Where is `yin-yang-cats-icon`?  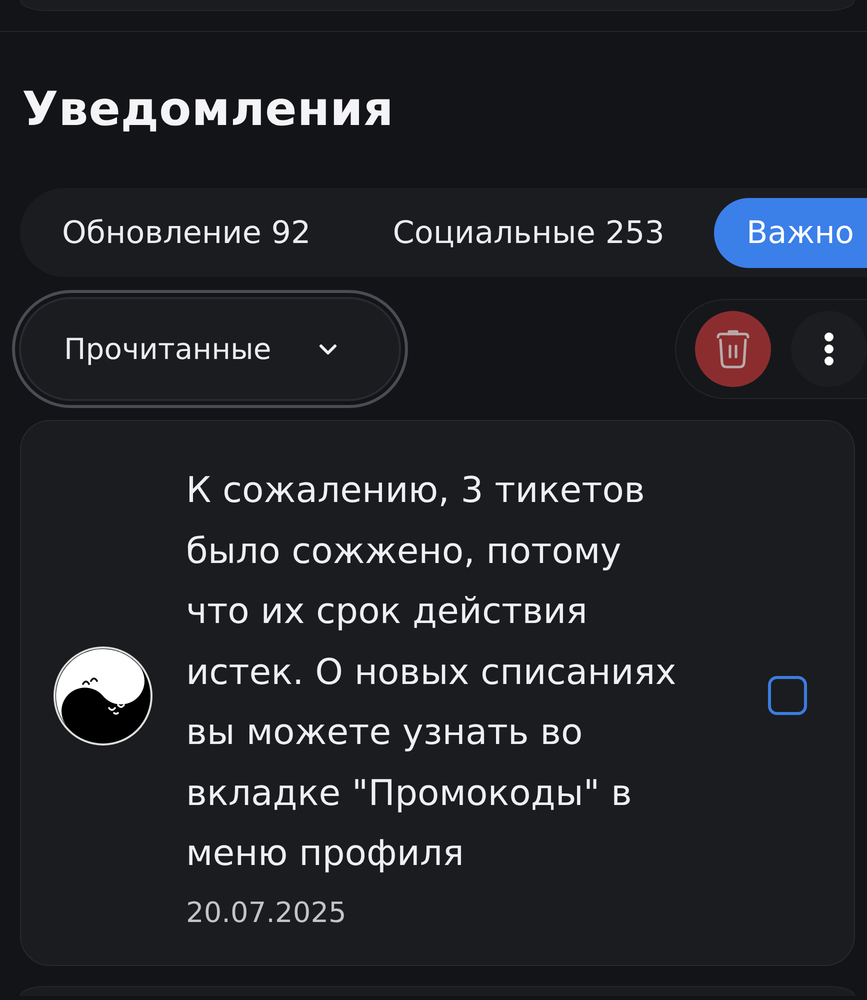
yin-yang-cats-icon is located at coordinates (103, 696).